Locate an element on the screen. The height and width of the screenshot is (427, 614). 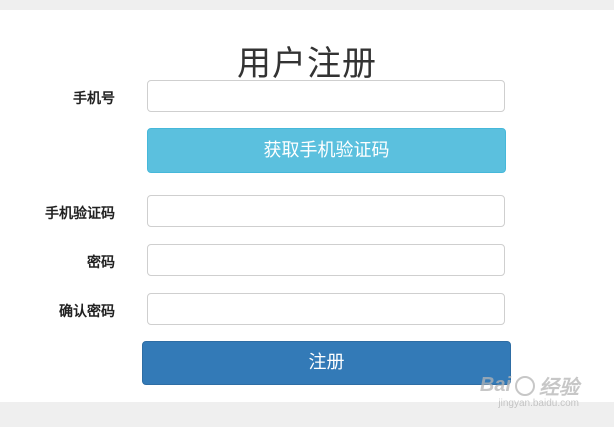
sms-code-label: 手机验证码 is located at coordinates (80, 214).